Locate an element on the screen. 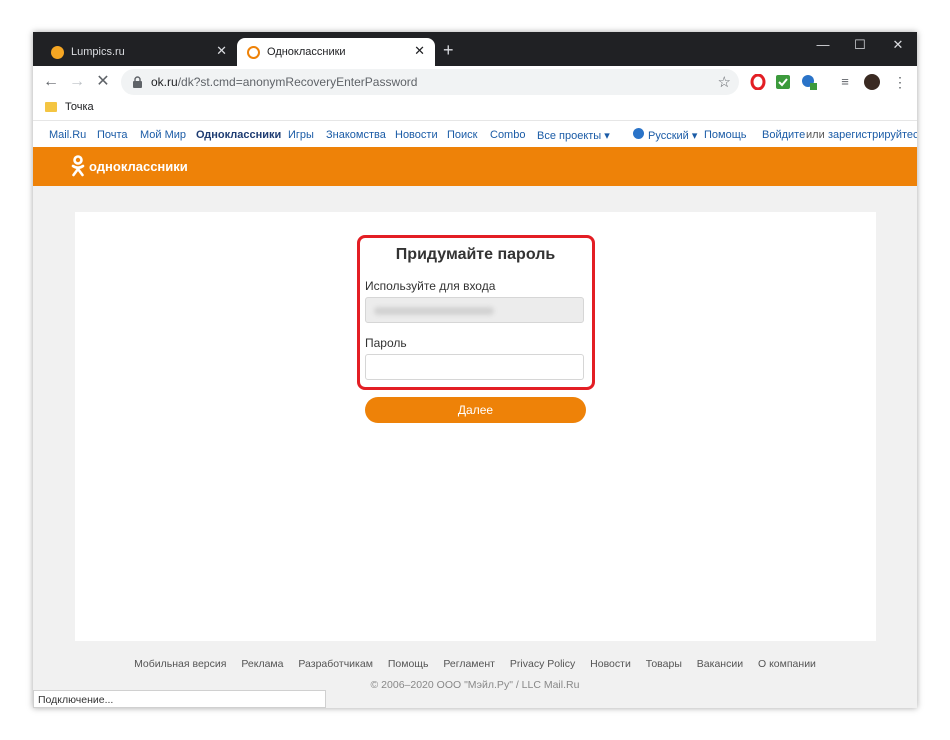  site-name: одноклассники is located at coordinates (138, 166).